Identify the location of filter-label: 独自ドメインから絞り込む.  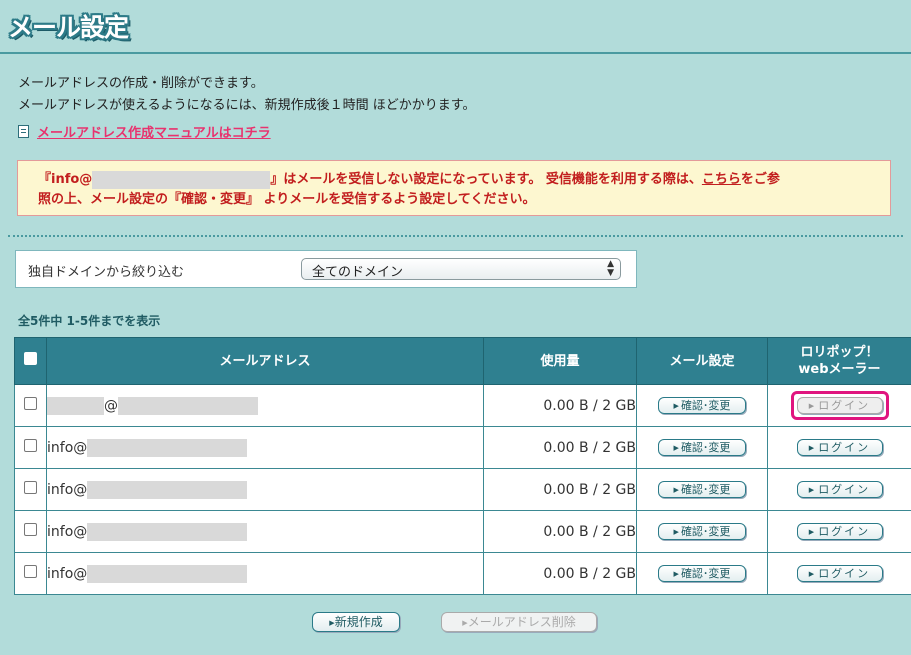
(106, 272).